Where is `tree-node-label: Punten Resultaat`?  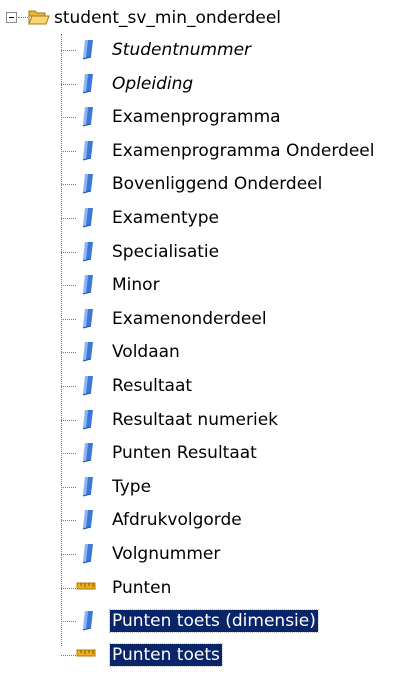 tree-node-label: Punten Resultaat is located at coordinates (184, 453).